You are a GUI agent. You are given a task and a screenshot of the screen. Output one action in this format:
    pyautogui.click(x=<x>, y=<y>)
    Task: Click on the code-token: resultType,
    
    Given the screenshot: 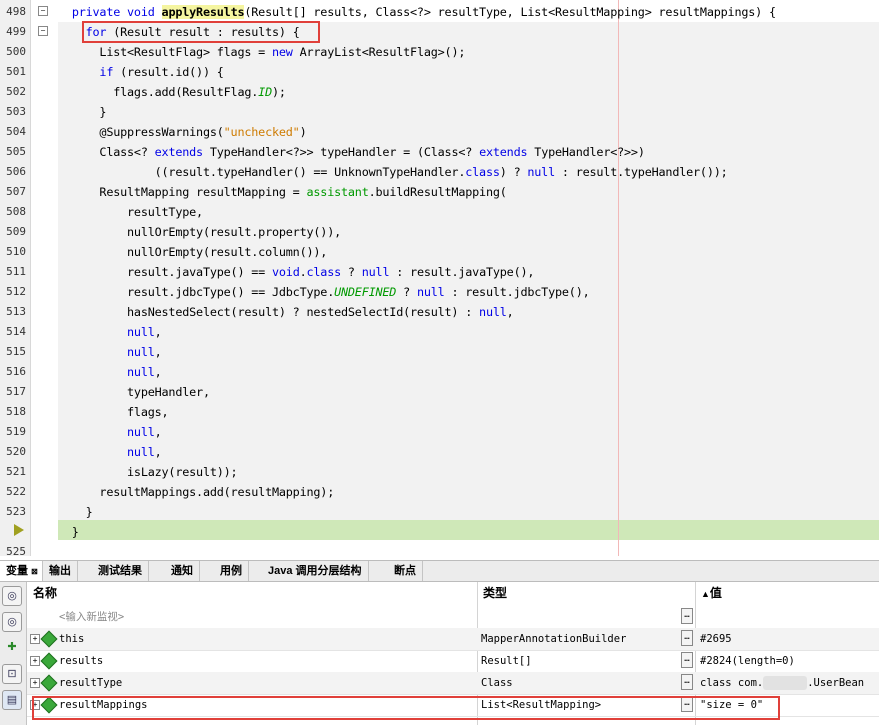 What is the action you would take?
    pyautogui.click(x=130, y=212)
    